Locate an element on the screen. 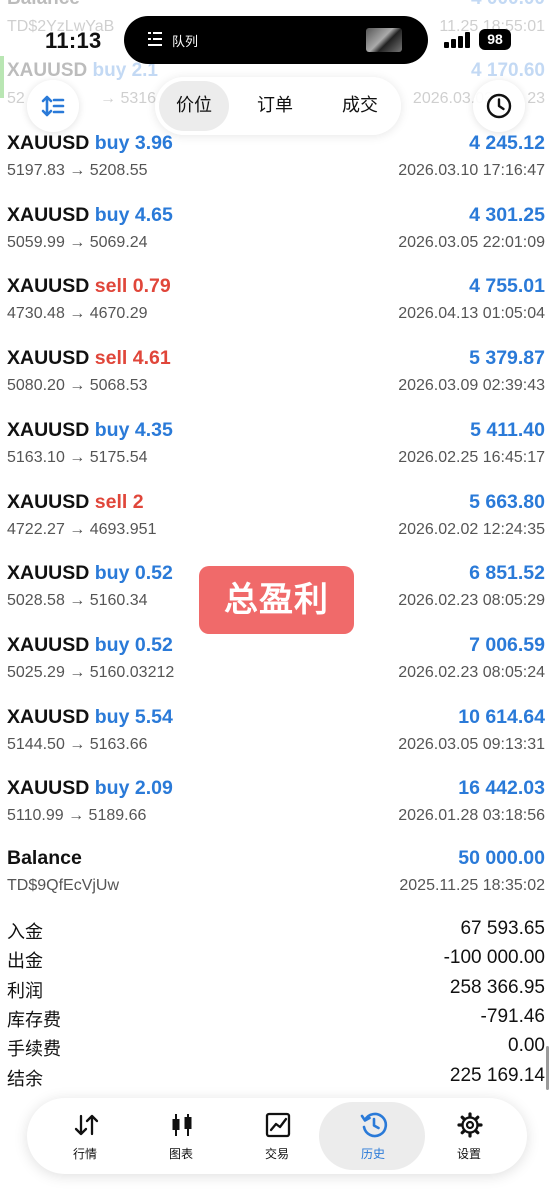 Image resolution: width=553 pixels, height=1200 pixels. deal-close-price: 5163.66 is located at coordinates (118, 744).